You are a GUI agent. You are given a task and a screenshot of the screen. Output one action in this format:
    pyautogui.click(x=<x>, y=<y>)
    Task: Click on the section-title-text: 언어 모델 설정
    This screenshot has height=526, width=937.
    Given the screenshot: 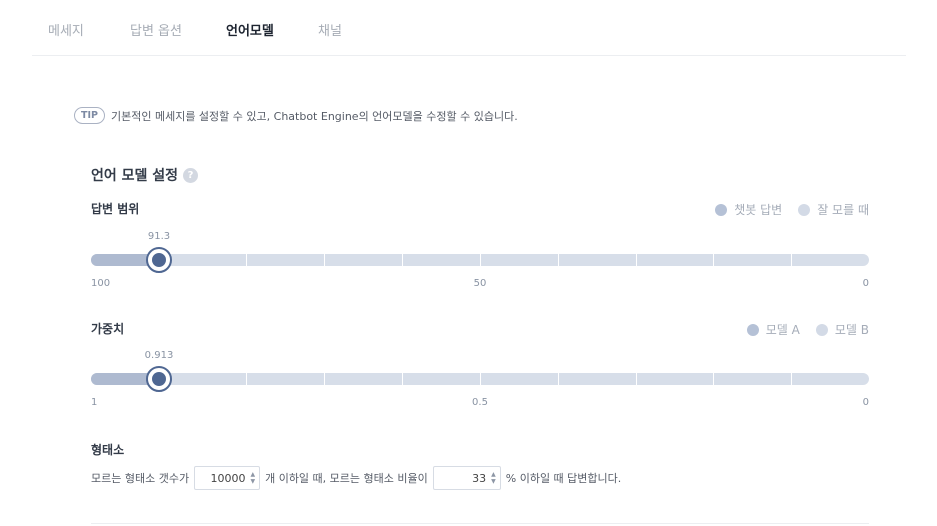 What is the action you would take?
    pyautogui.click(x=135, y=176)
    